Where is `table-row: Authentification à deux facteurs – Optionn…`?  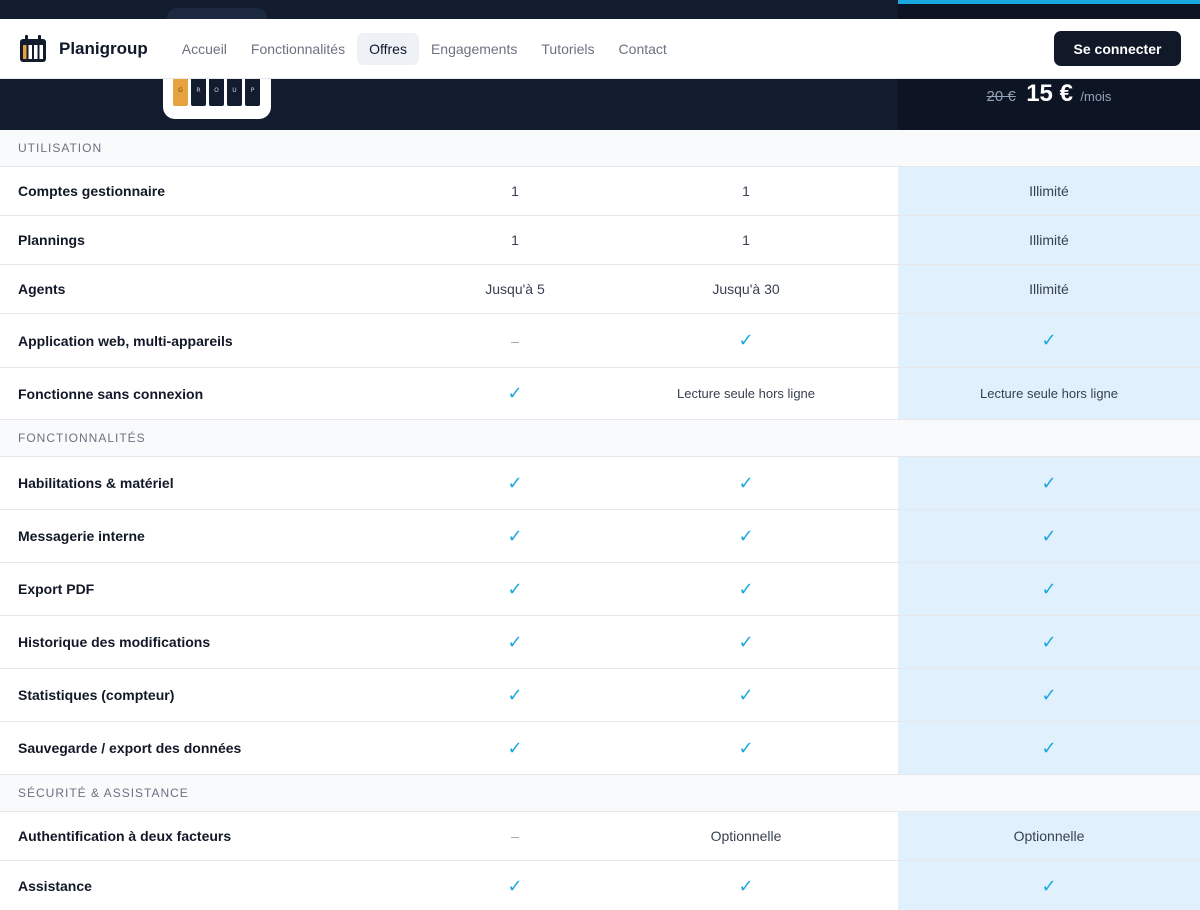 table-row: Authentification à deux facteurs – Optionn… is located at coordinates (600, 836).